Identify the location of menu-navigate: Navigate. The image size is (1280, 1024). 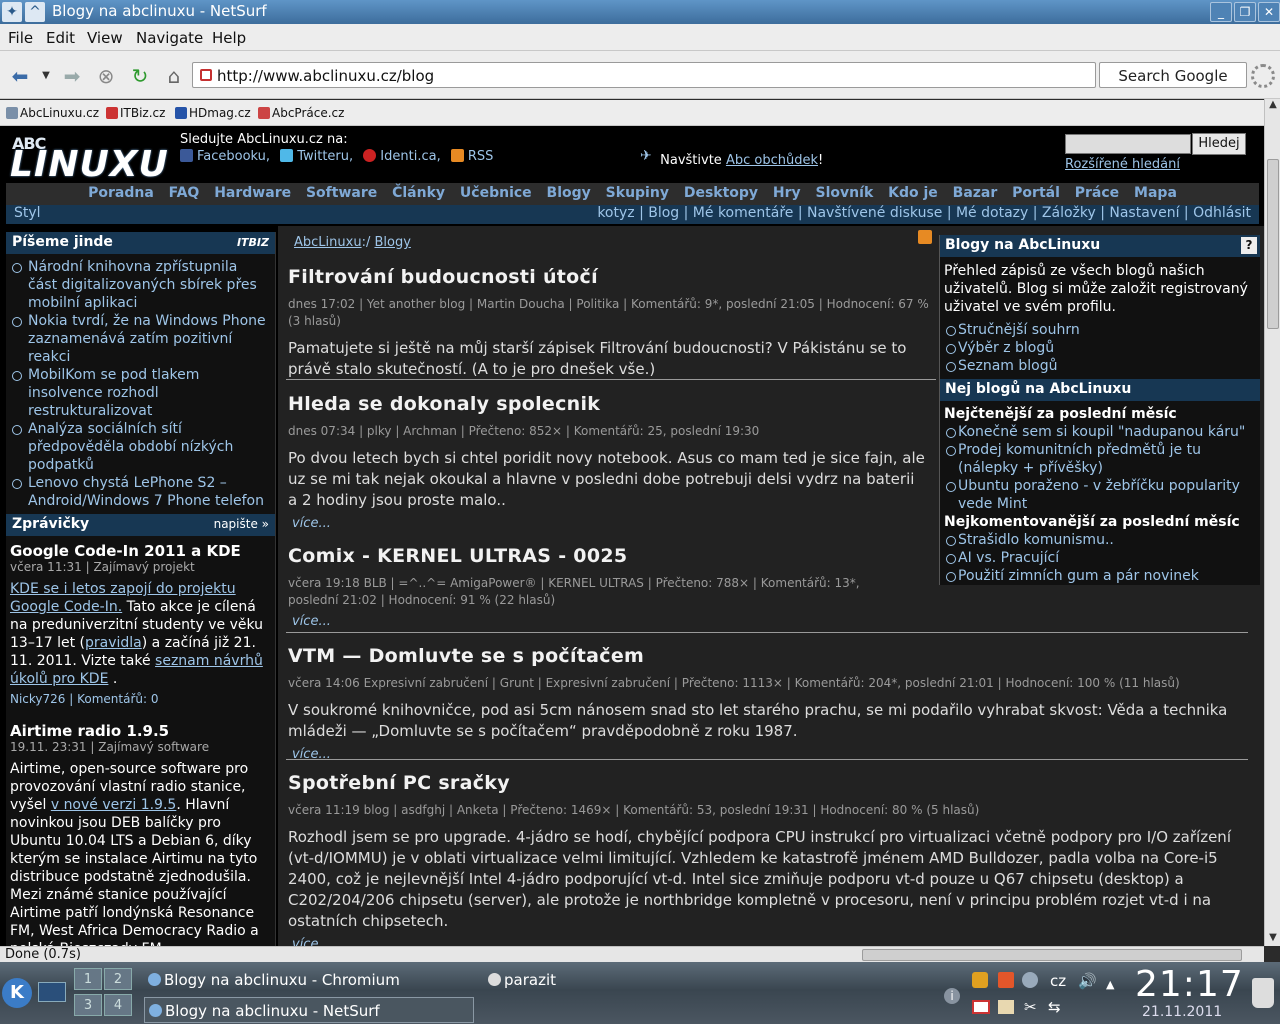
(169, 38).